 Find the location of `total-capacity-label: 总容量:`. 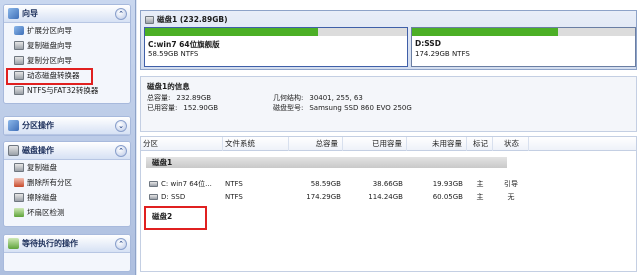

total-capacity-label: 总容量: is located at coordinates (159, 98).